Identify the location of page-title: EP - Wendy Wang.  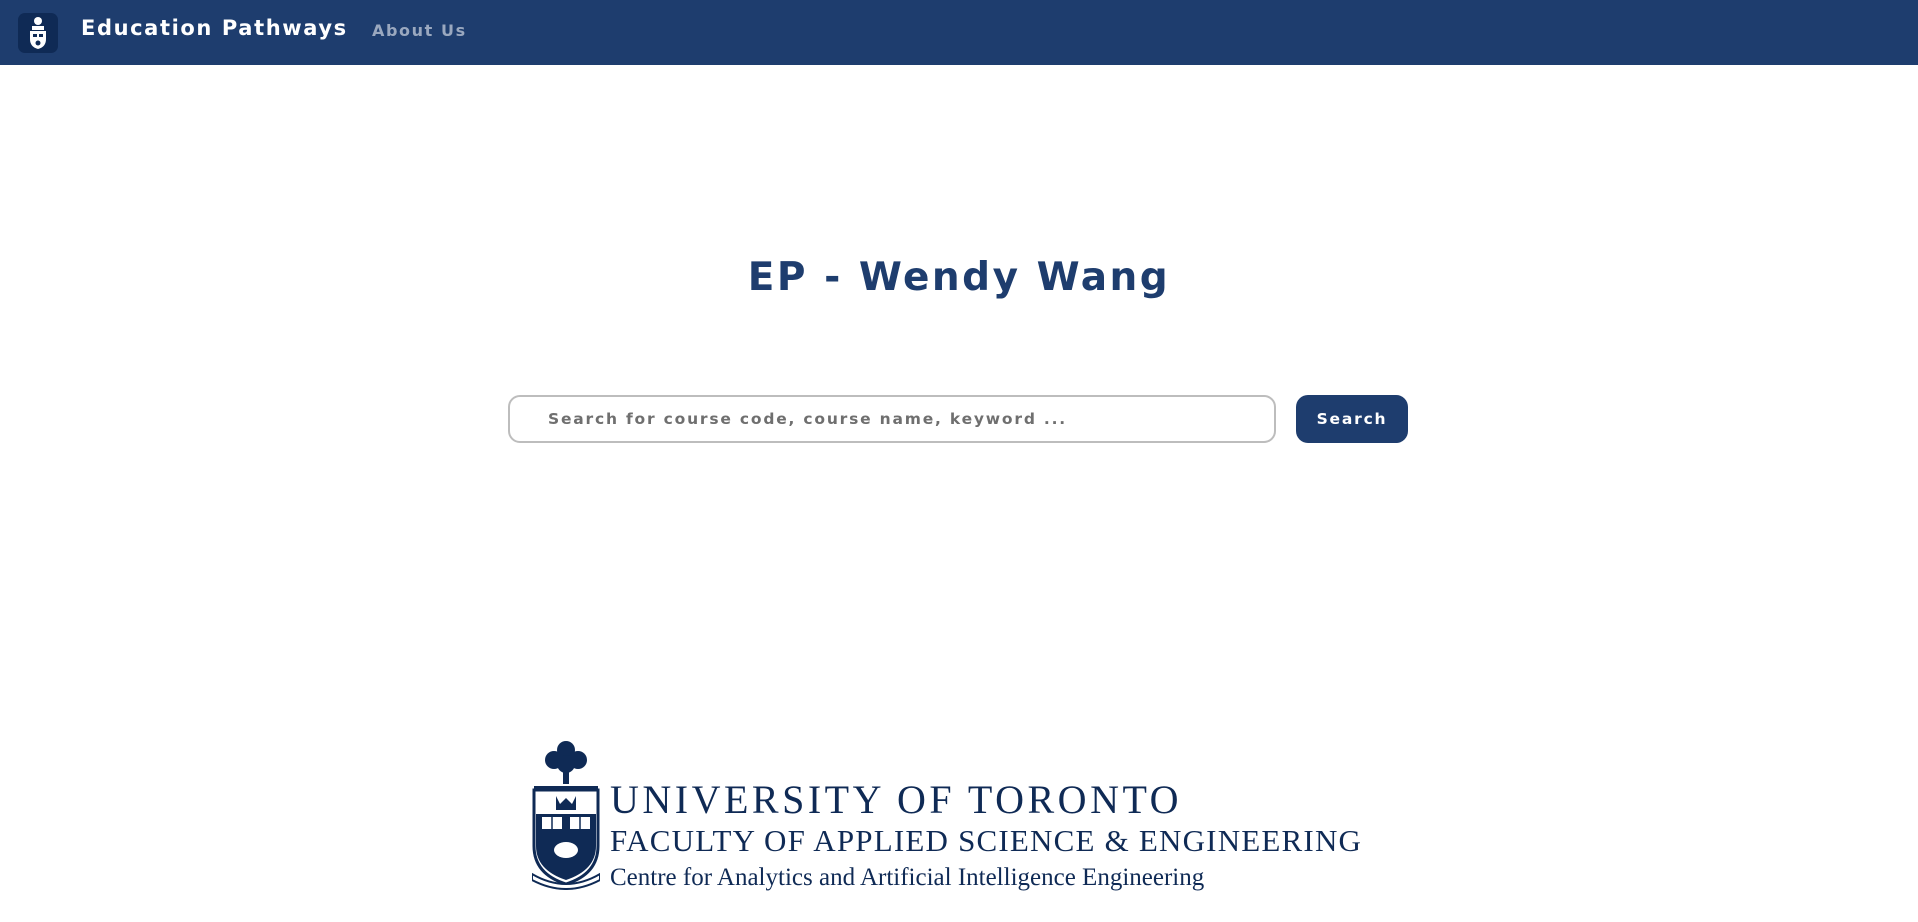
(959, 277).